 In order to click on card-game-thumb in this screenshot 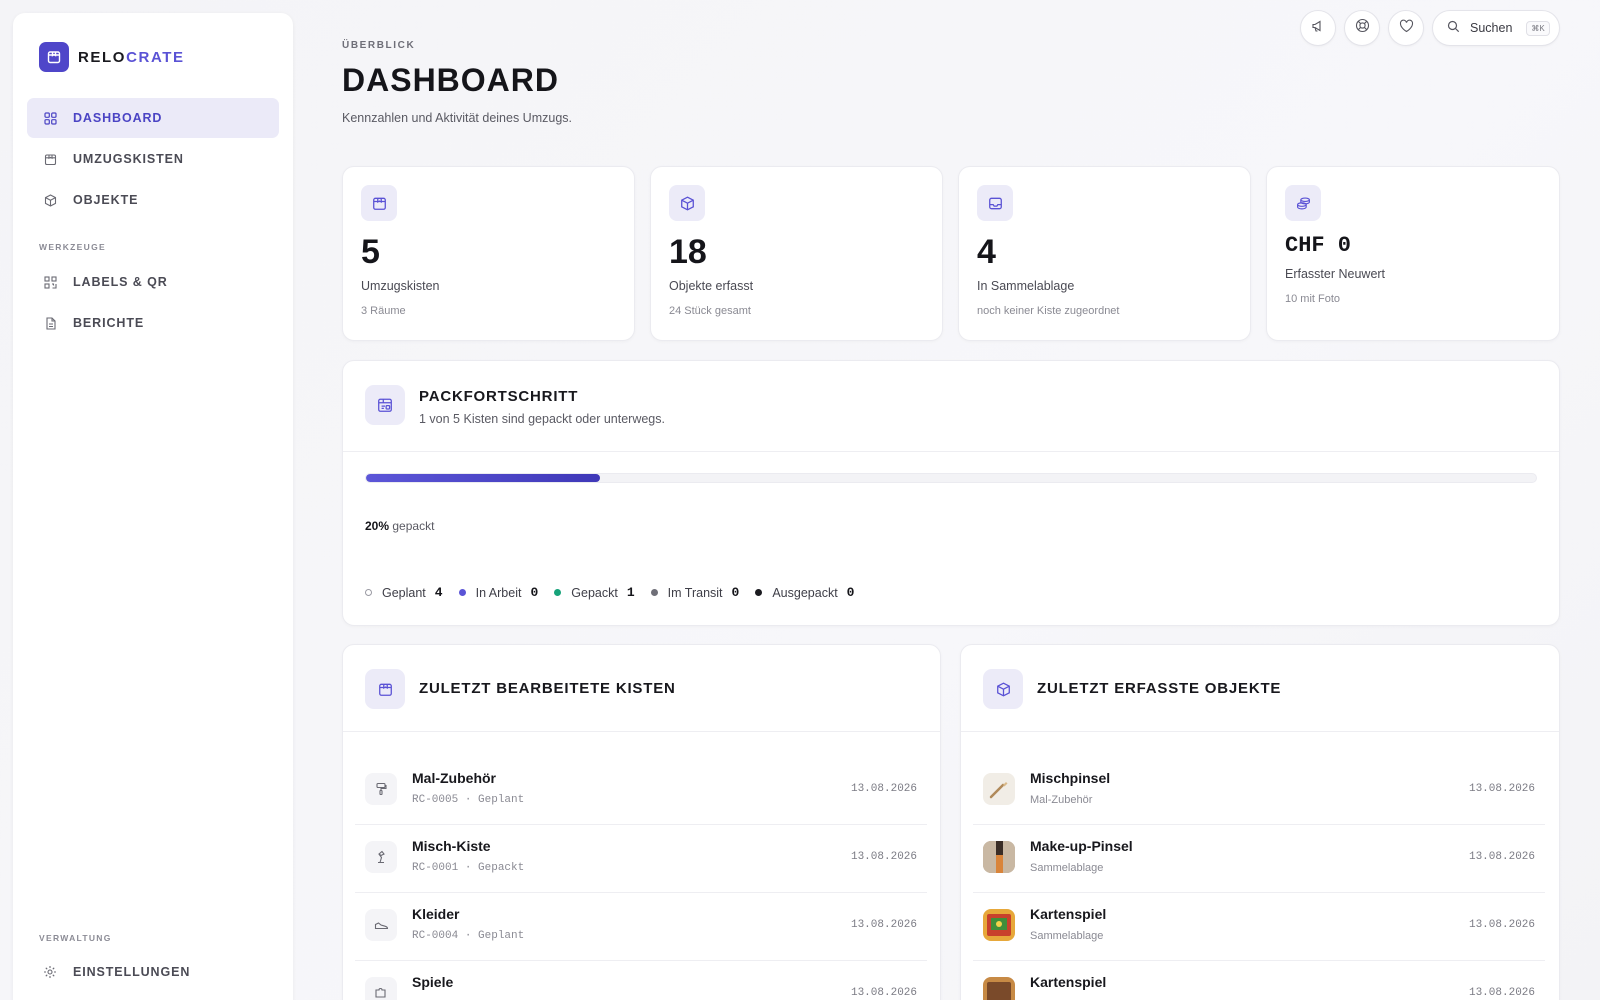, I will do `click(999, 988)`.